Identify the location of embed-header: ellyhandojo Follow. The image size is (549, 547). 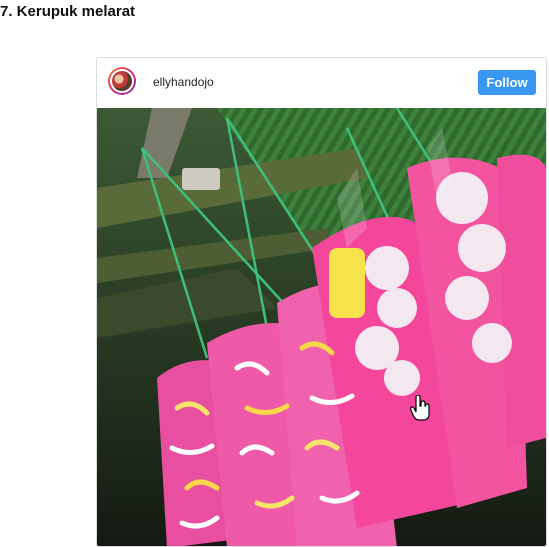
(321, 83).